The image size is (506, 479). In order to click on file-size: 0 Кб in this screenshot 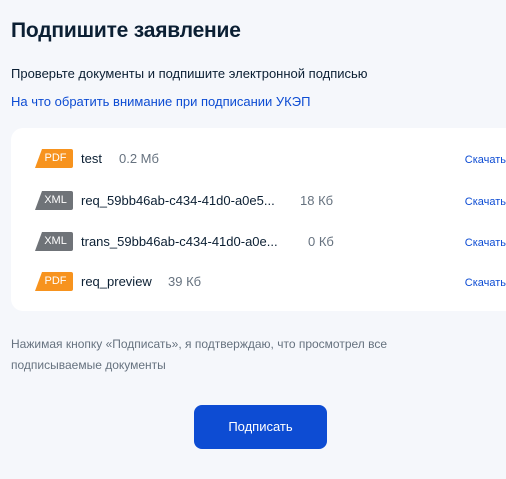, I will do `click(321, 241)`.